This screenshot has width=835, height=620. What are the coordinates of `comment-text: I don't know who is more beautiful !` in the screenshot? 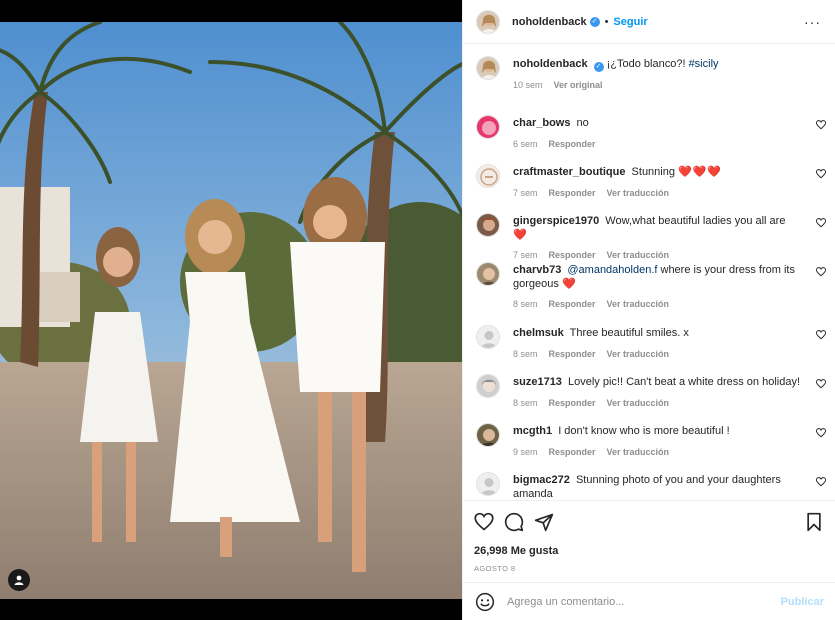 It's located at (644, 431).